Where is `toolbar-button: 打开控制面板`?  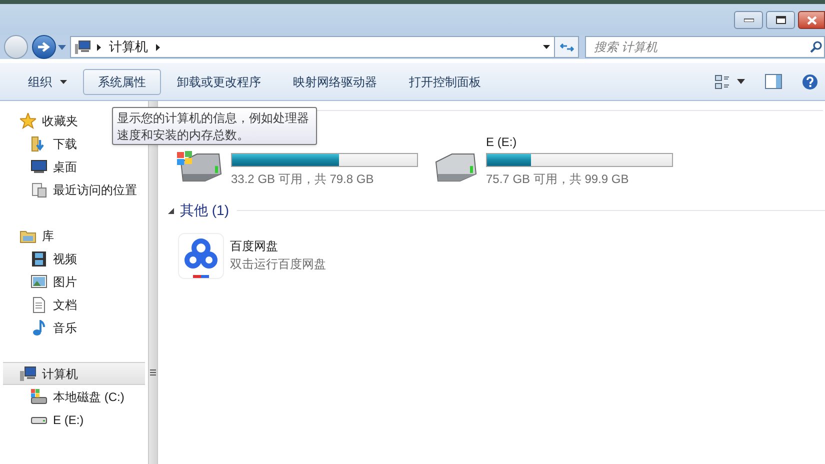 toolbar-button: 打开控制面板 is located at coordinates (445, 81).